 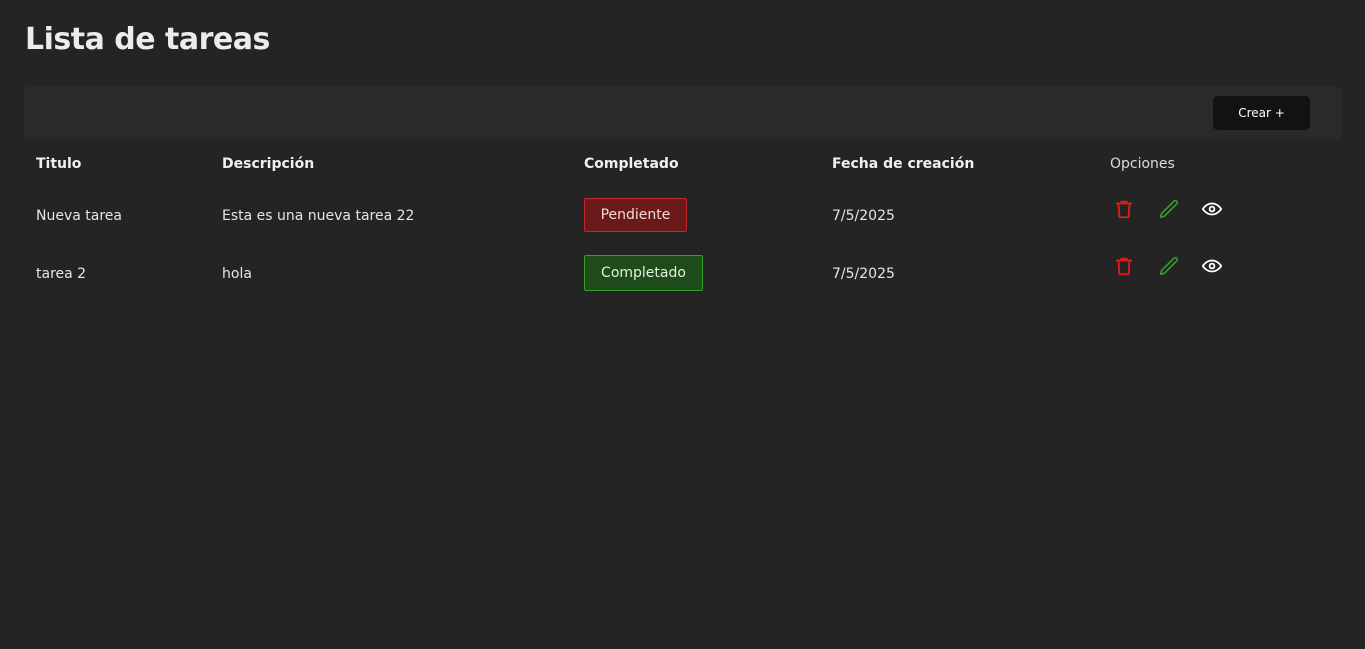 I want to click on create-button: Crear +, so click(x=1261, y=113).